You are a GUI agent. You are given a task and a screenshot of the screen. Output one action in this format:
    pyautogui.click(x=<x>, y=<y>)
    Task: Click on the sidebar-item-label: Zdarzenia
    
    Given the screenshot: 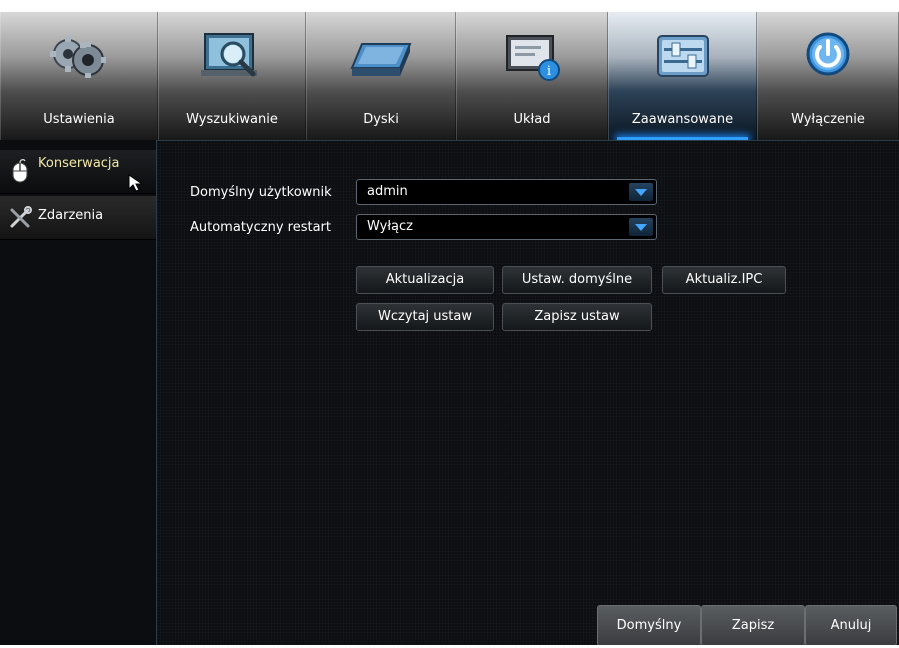 What is the action you would take?
    pyautogui.click(x=71, y=215)
    